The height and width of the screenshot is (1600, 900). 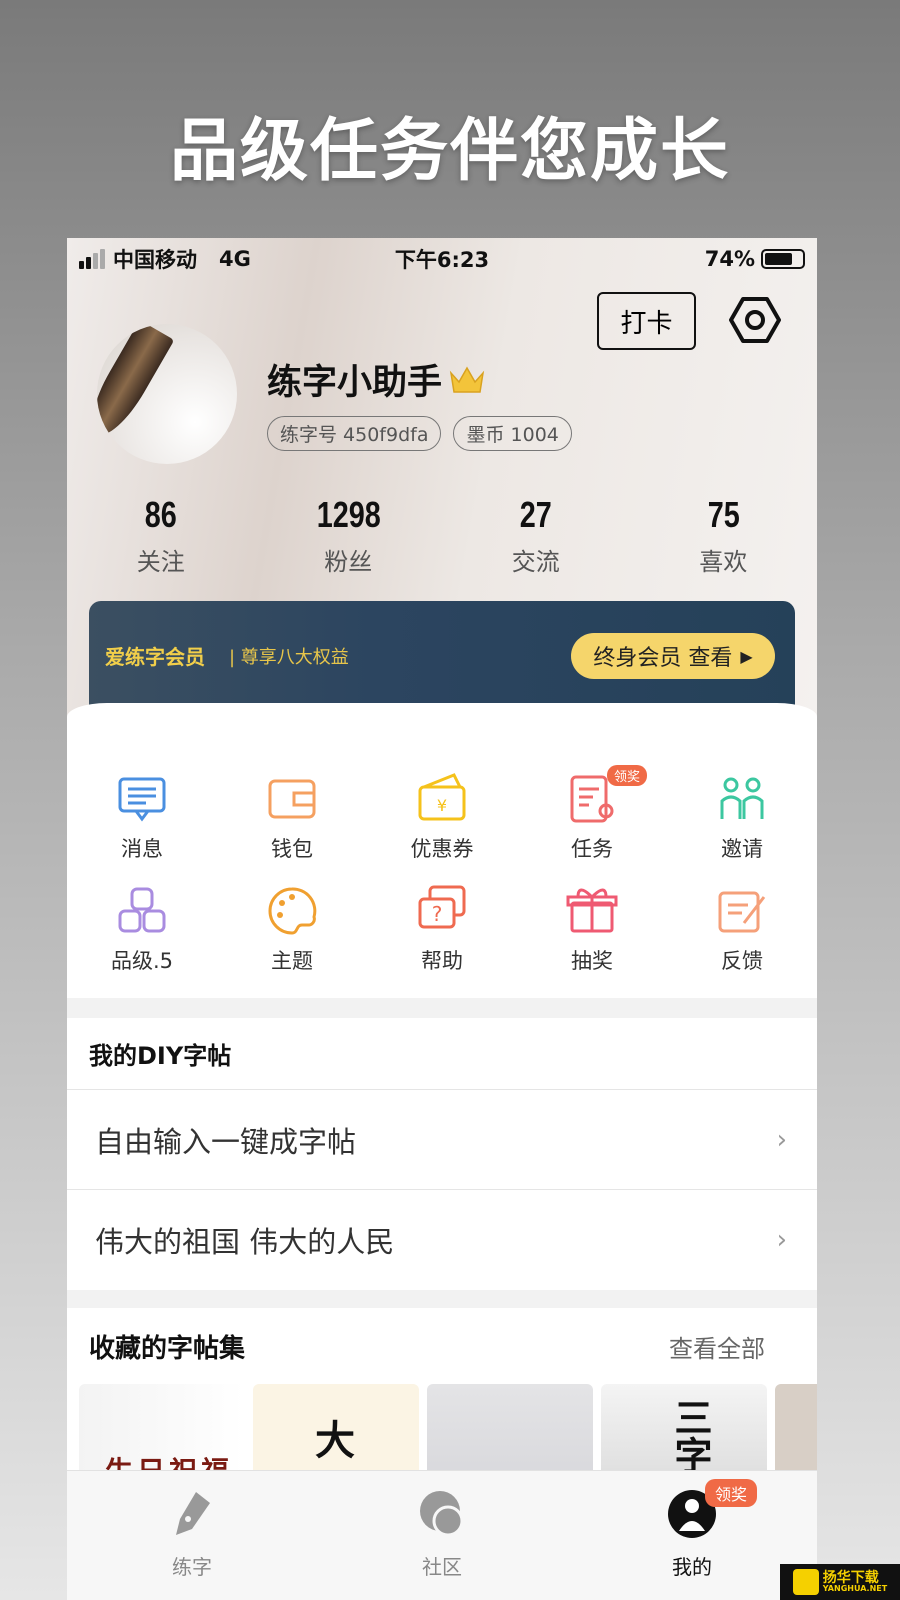 What do you see at coordinates (192, 1567) in the screenshot?
I see `tab-label: 练字` at bounding box center [192, 1567].